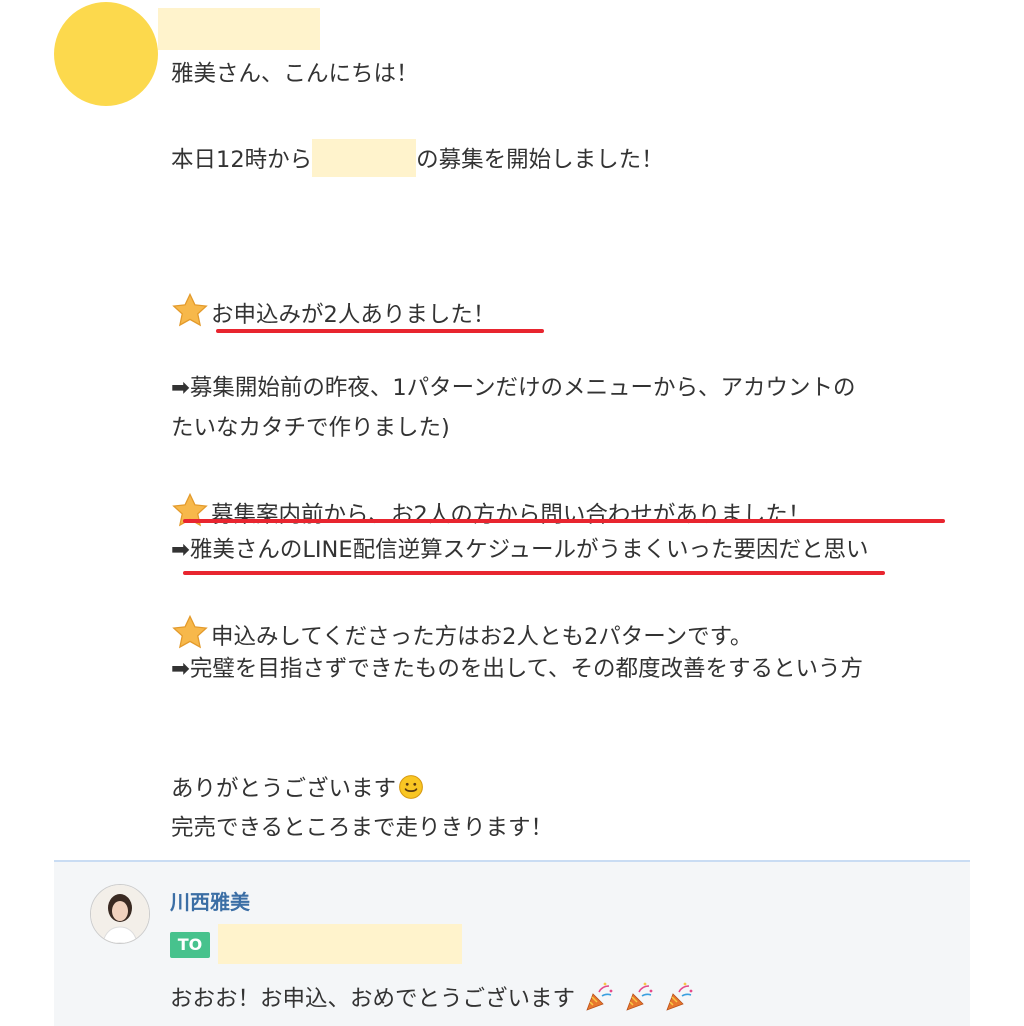  Describe the element at coordinates (210, 900) in the screenshot. I see `sender-name: 川西雅美` at that location.